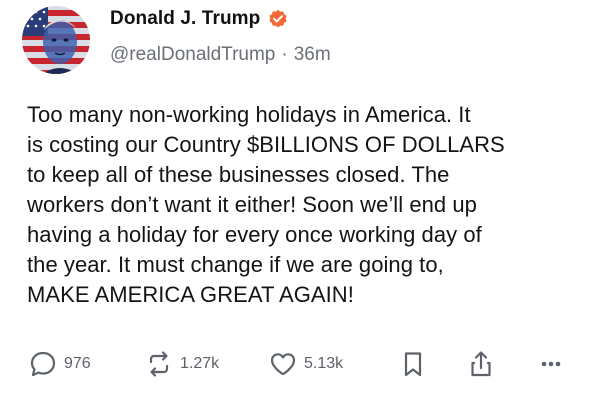  I want to click on heart-icon, so click(283, 364).